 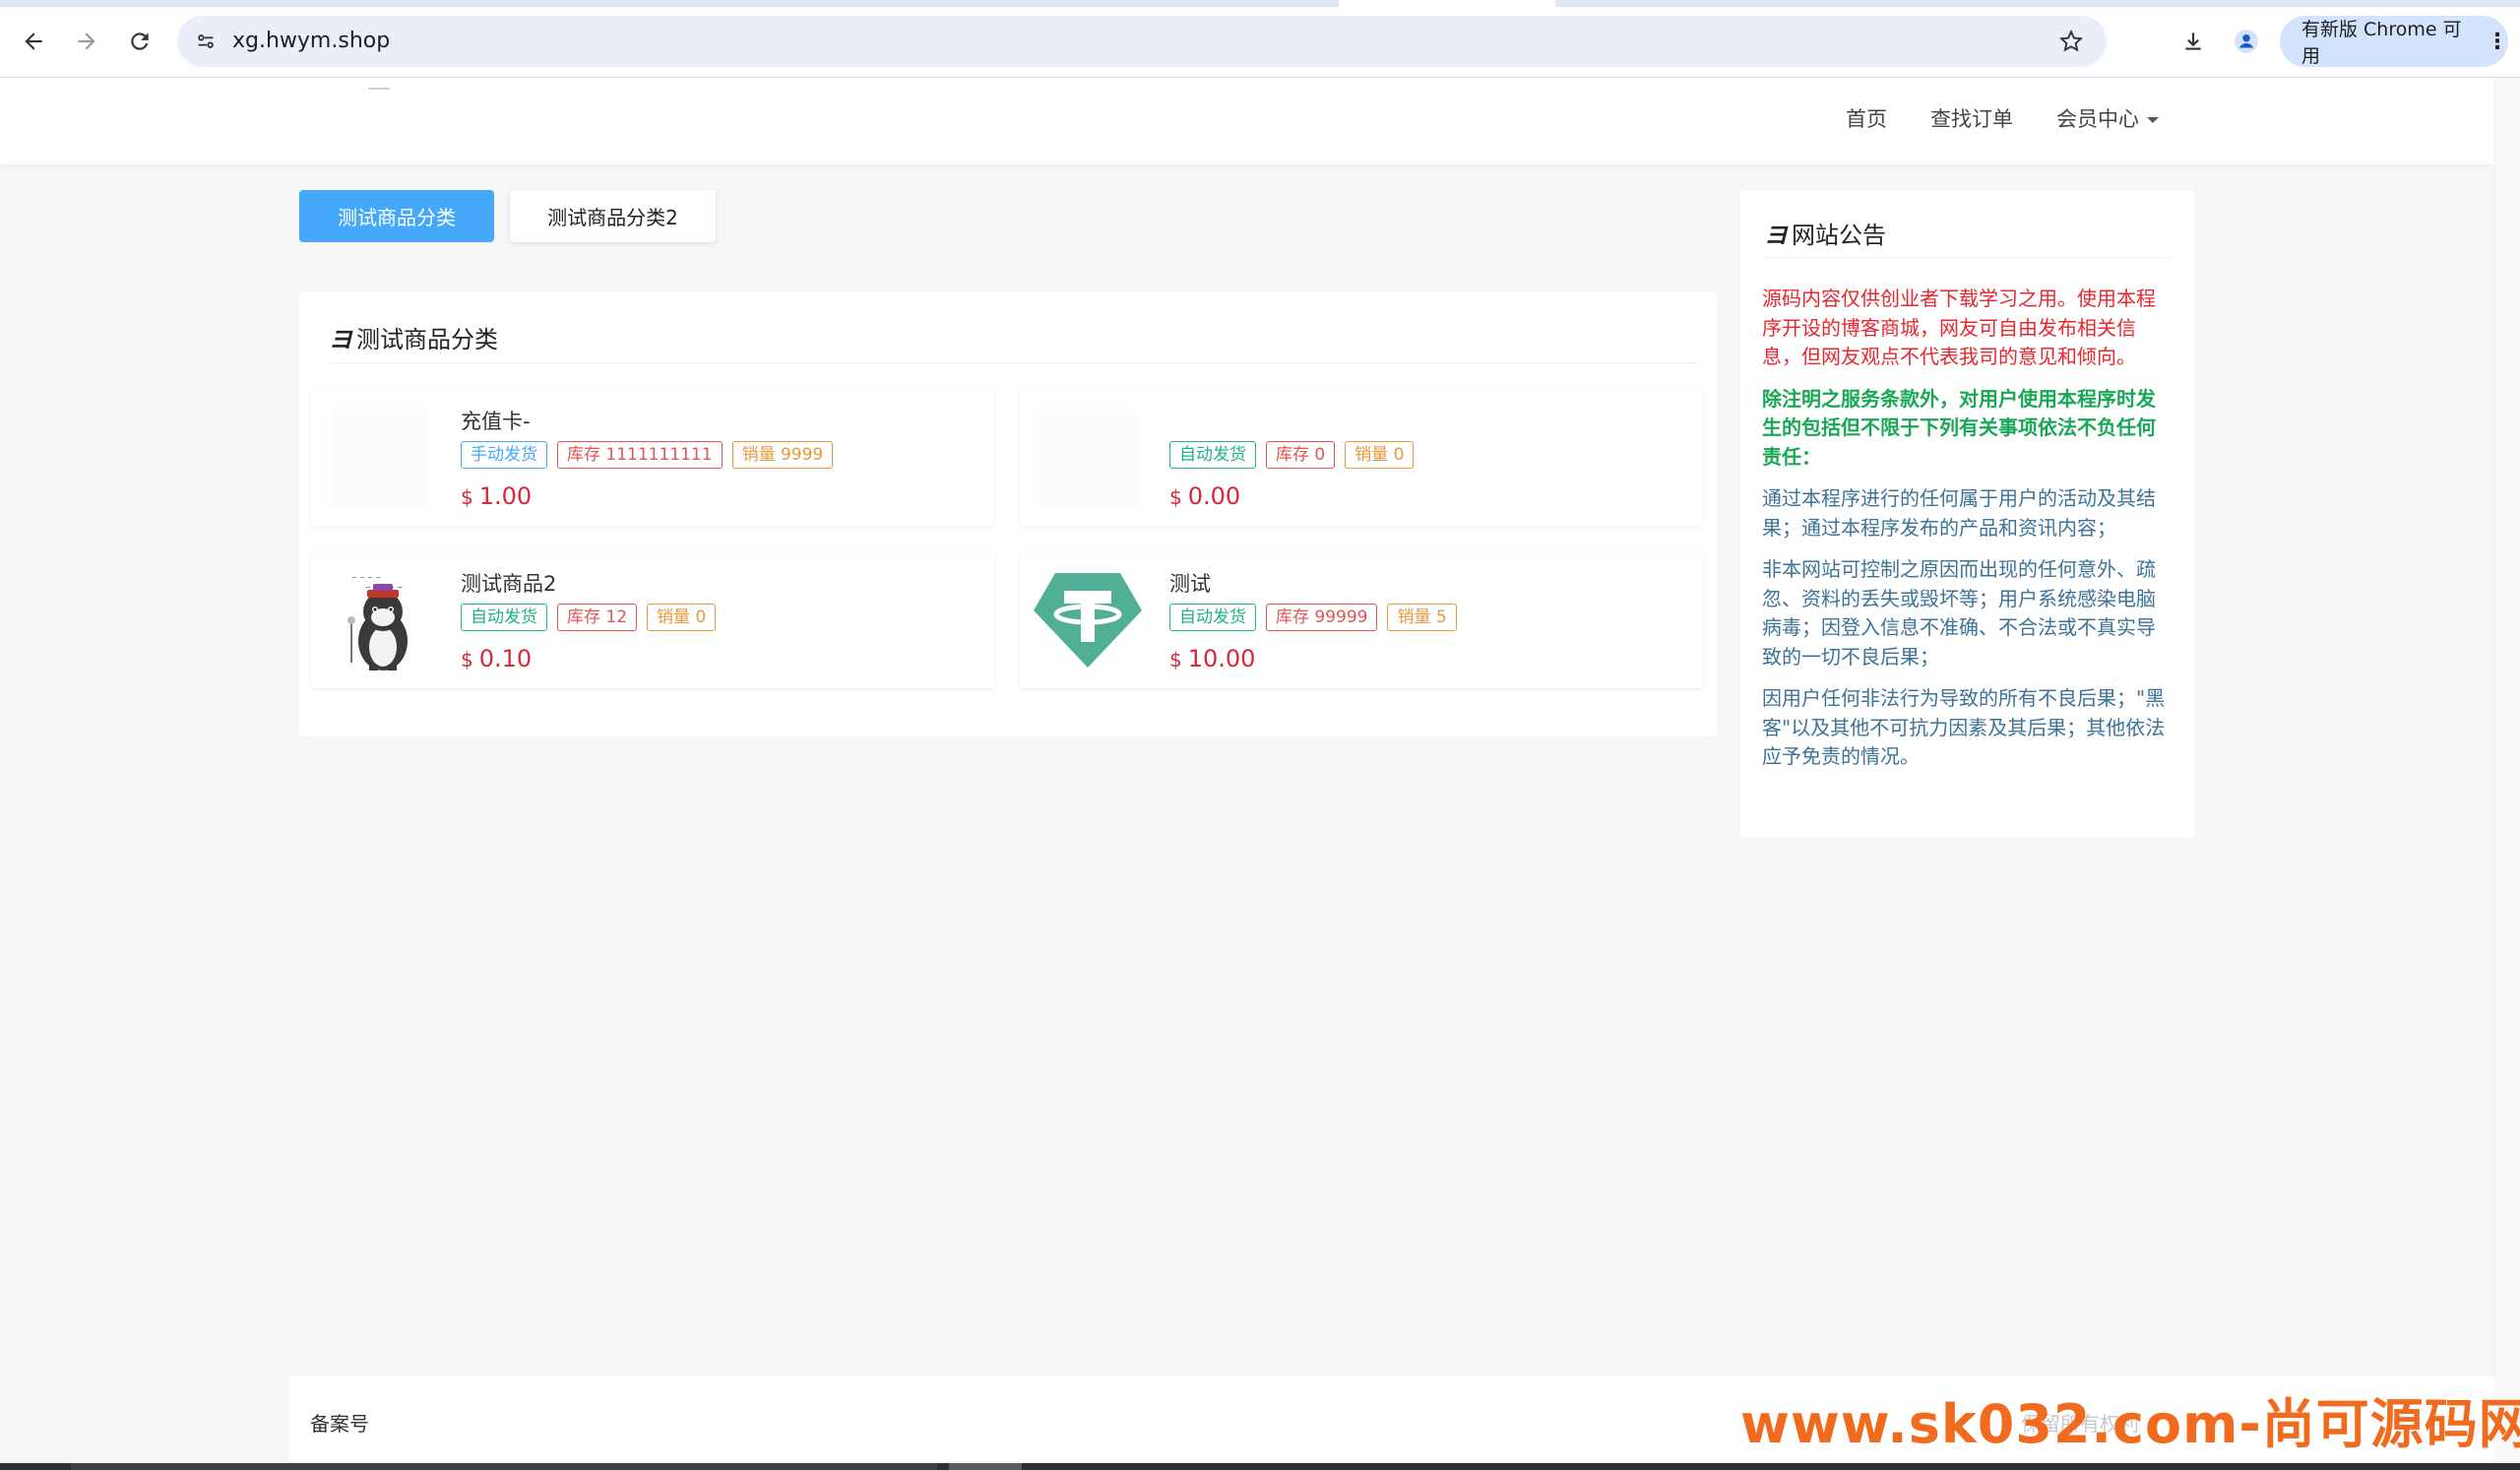 What do you see at coordinates (1972, 119) in the screenshot?
I see `nav-find-order: 查找订单` at bounding box center [1972, 119].